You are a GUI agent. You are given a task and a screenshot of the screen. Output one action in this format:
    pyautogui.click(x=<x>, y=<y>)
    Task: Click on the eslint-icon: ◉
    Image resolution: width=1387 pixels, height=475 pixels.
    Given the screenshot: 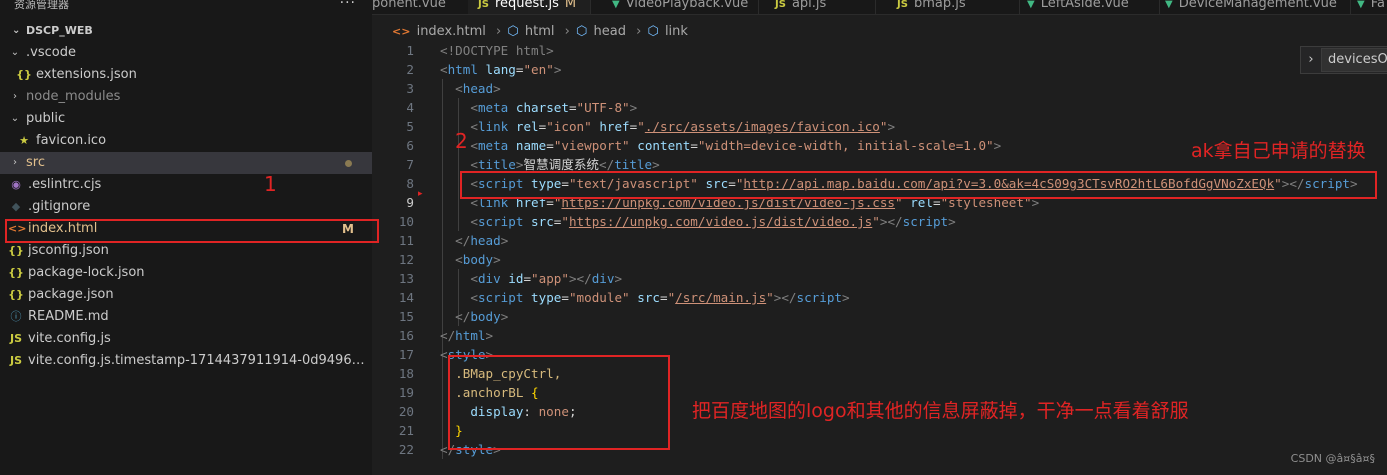 What is the action you would take?
    pyautogui.click(x=16, y=184)
    